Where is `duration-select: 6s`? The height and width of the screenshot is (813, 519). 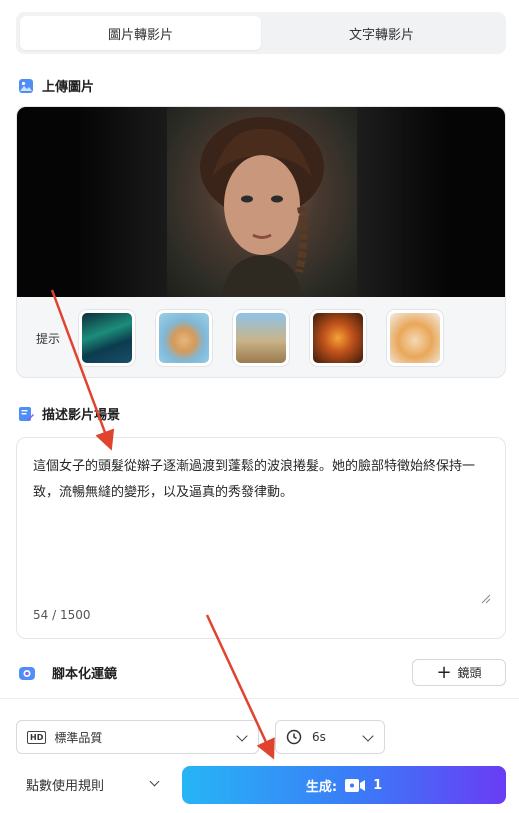
duration-select: 6s is located at coordinates (330, 737).